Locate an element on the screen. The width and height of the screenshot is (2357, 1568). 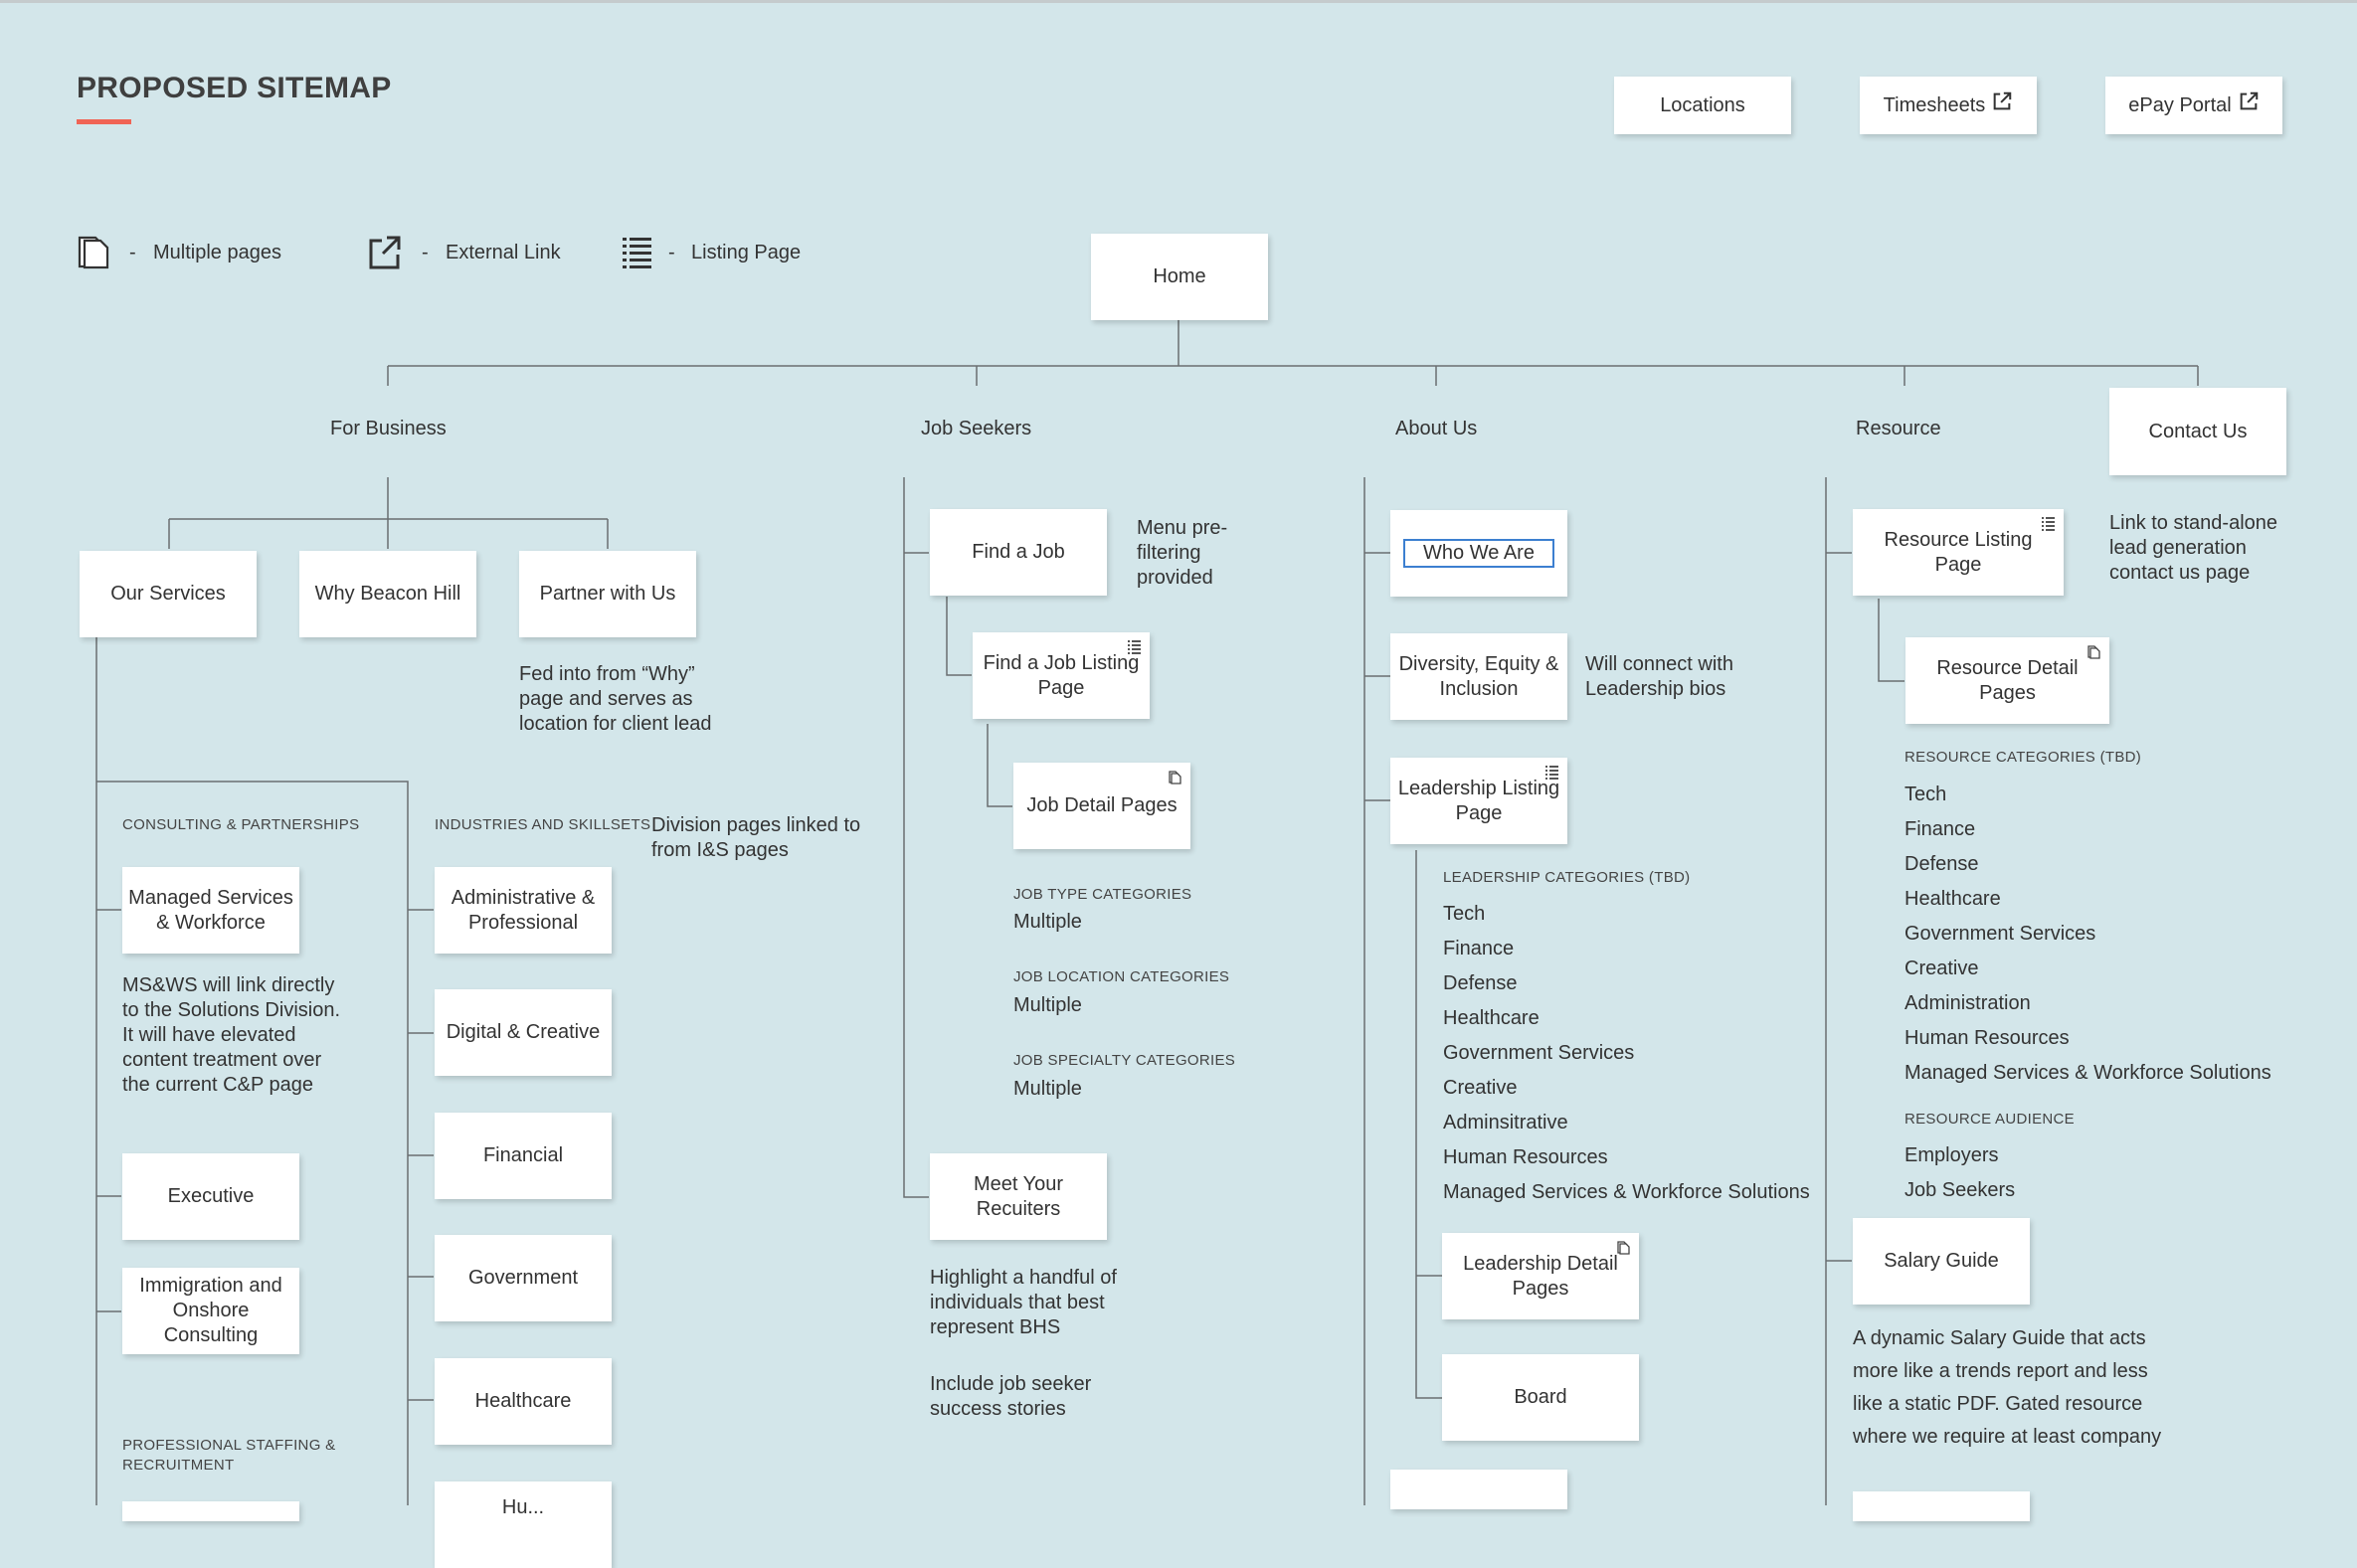
node-label: Who We Are is located at coordinates (1479, 554).